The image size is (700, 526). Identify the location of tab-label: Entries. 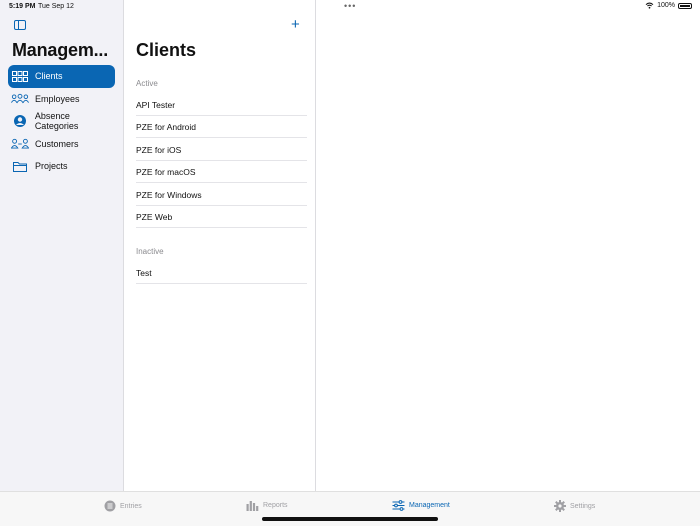
(131, 506).